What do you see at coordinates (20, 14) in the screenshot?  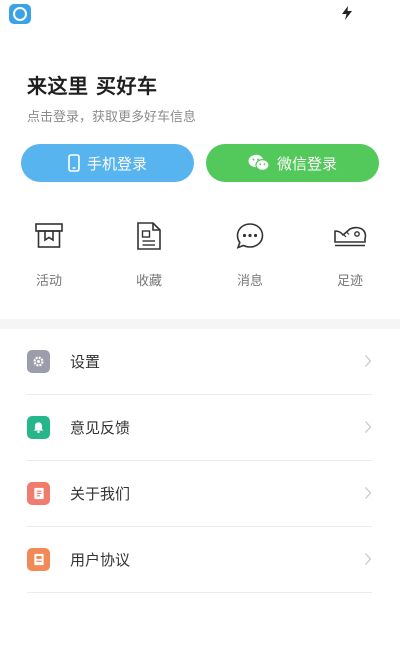 I see `app-logo-icon` at bounding box center [20, 14].